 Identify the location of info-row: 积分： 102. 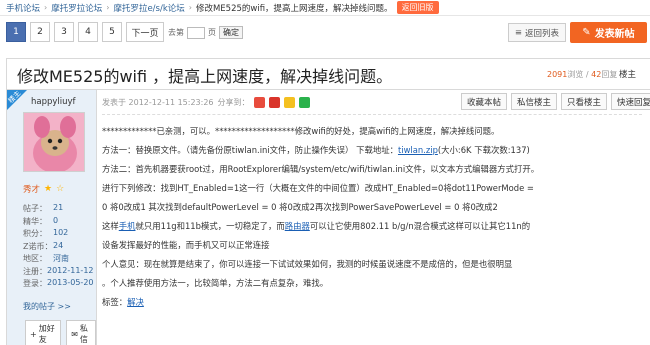
(58, 234).